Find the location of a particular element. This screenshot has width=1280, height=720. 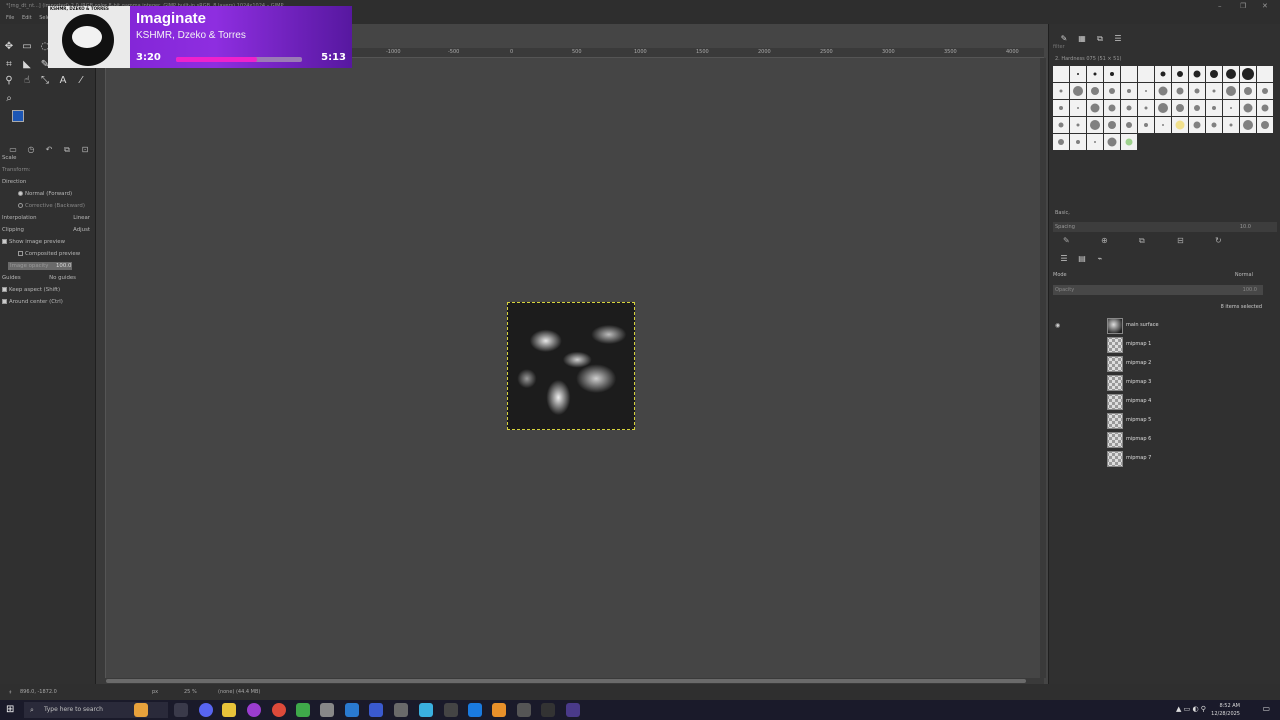

maximize-button: ❐ is located at coordinates (1243, 6).